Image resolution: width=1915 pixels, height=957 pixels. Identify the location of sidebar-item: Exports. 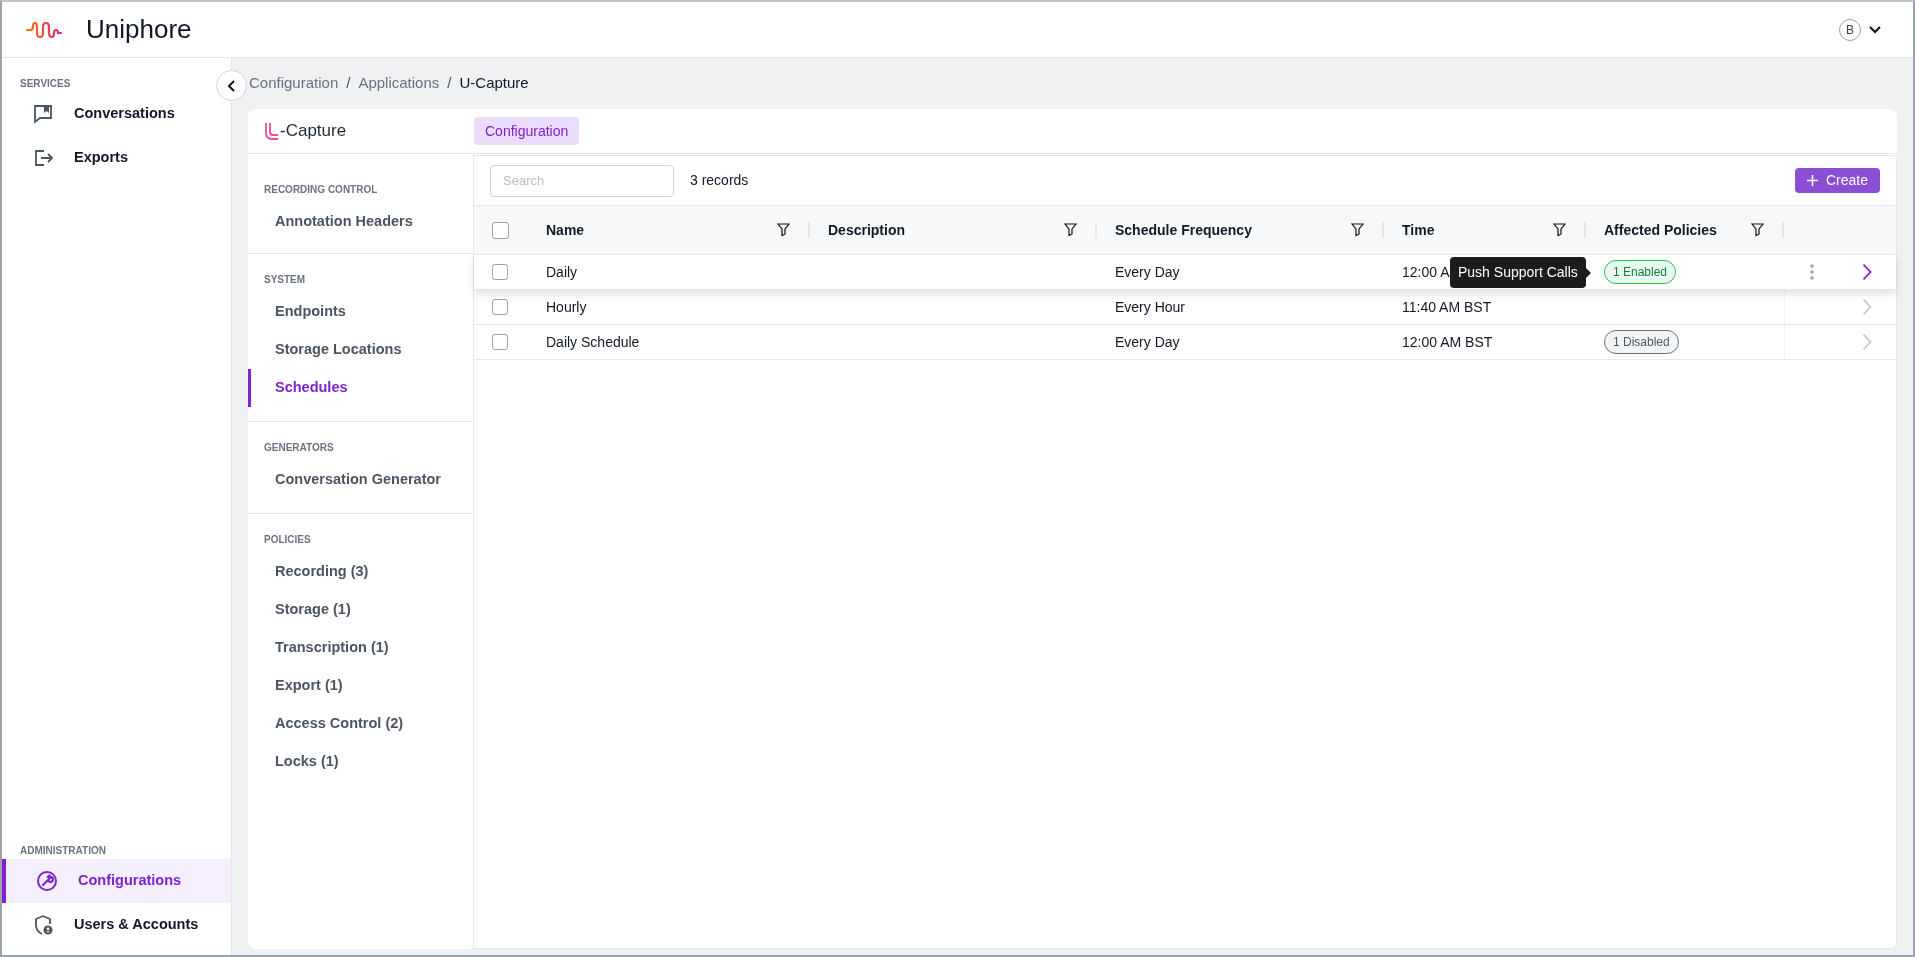
(116, 158).